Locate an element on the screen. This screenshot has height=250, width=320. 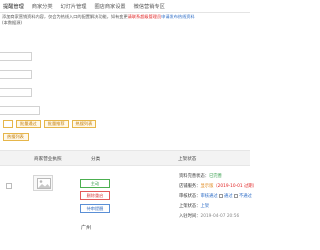
info-audit-label: 资料完善状态： is located at coordinates (194, 176).